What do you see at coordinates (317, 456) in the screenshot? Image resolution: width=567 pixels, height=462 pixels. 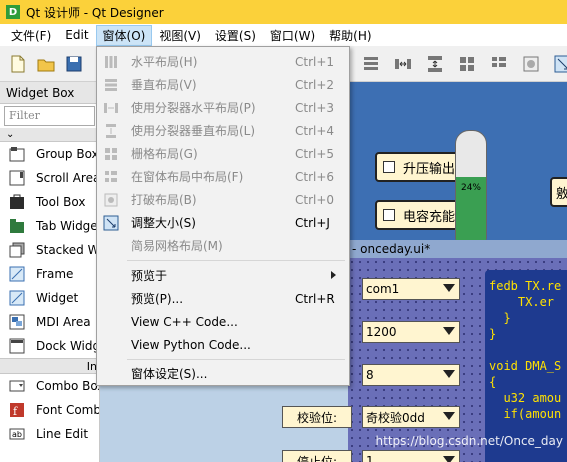 I see `stopbit-label: 停止位:` at bounding box center [317, 456].